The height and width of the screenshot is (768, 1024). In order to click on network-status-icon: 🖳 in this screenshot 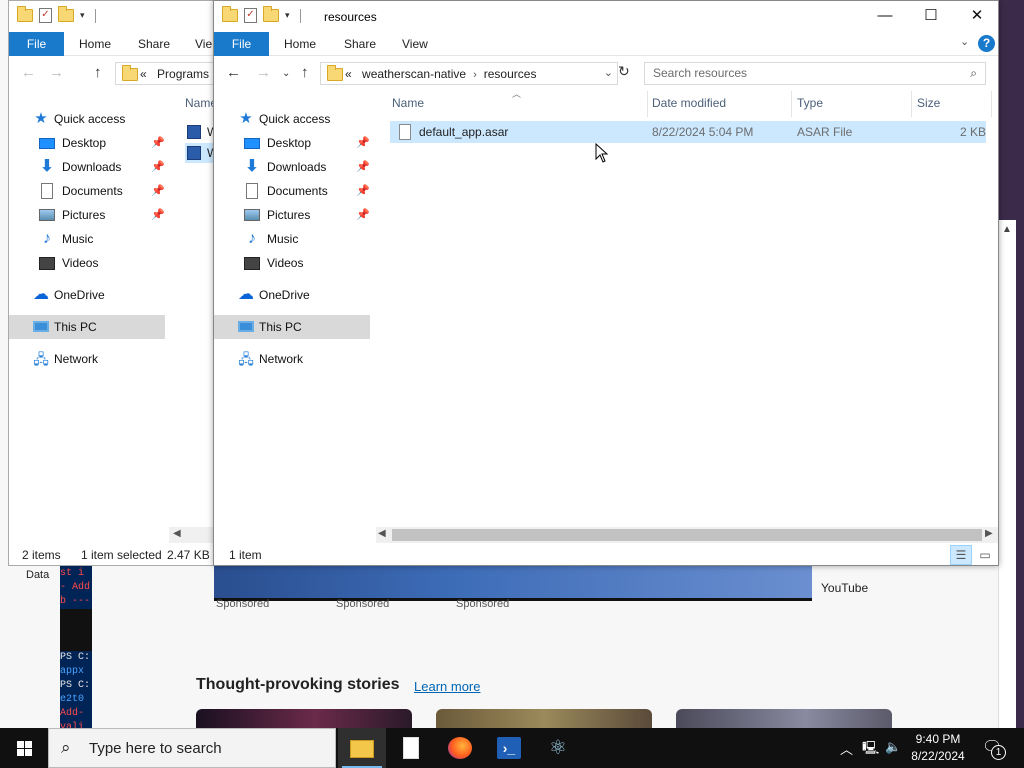, I will do `click(870, 753)`.